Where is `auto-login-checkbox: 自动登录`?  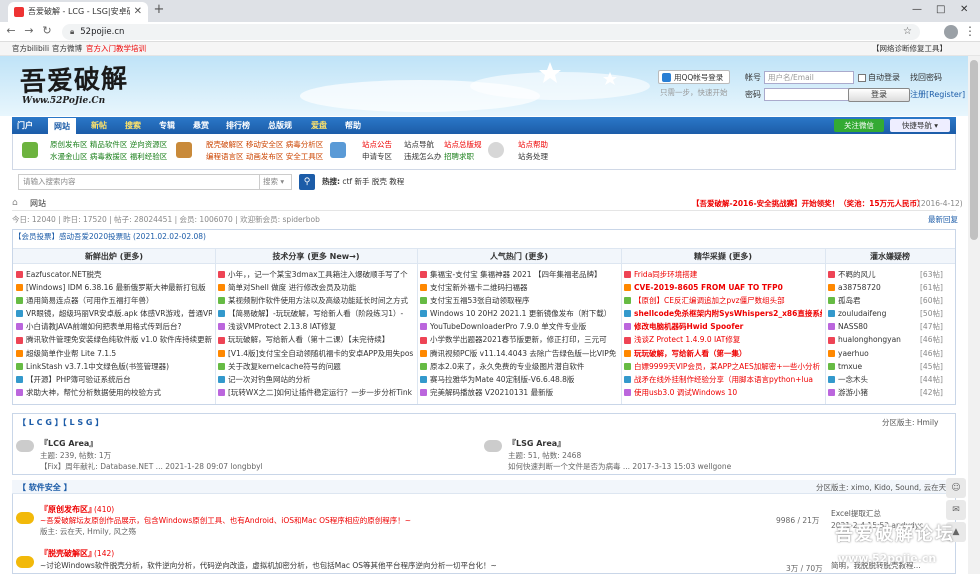
auto-login-checkbox: 自动登录 is located at coordinates (879, 78).